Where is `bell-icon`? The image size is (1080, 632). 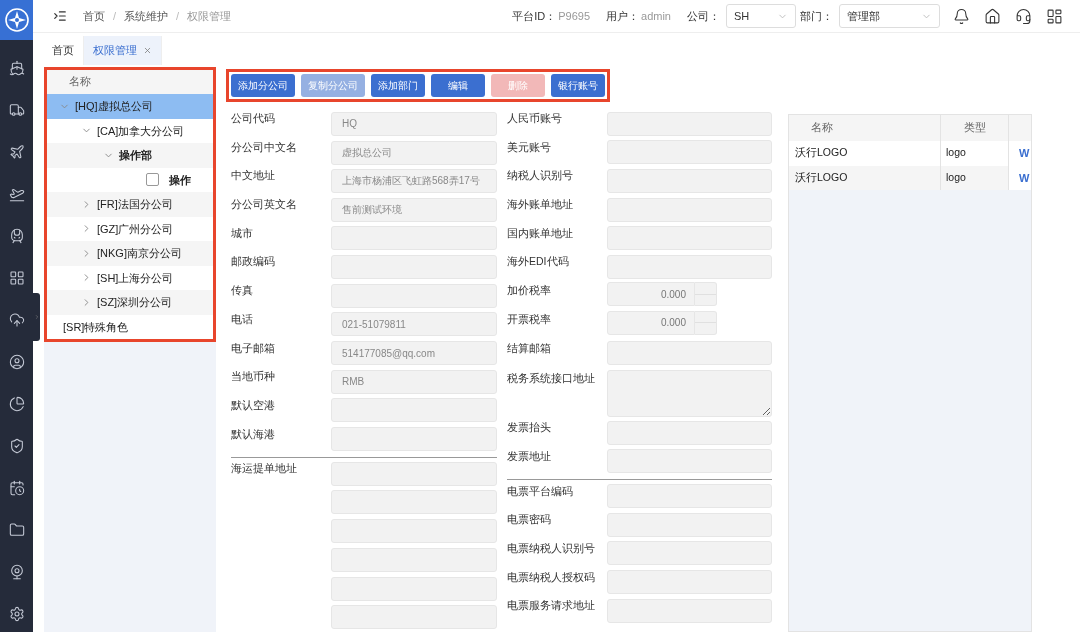
bell-icon is located at coordinates (961, 16).